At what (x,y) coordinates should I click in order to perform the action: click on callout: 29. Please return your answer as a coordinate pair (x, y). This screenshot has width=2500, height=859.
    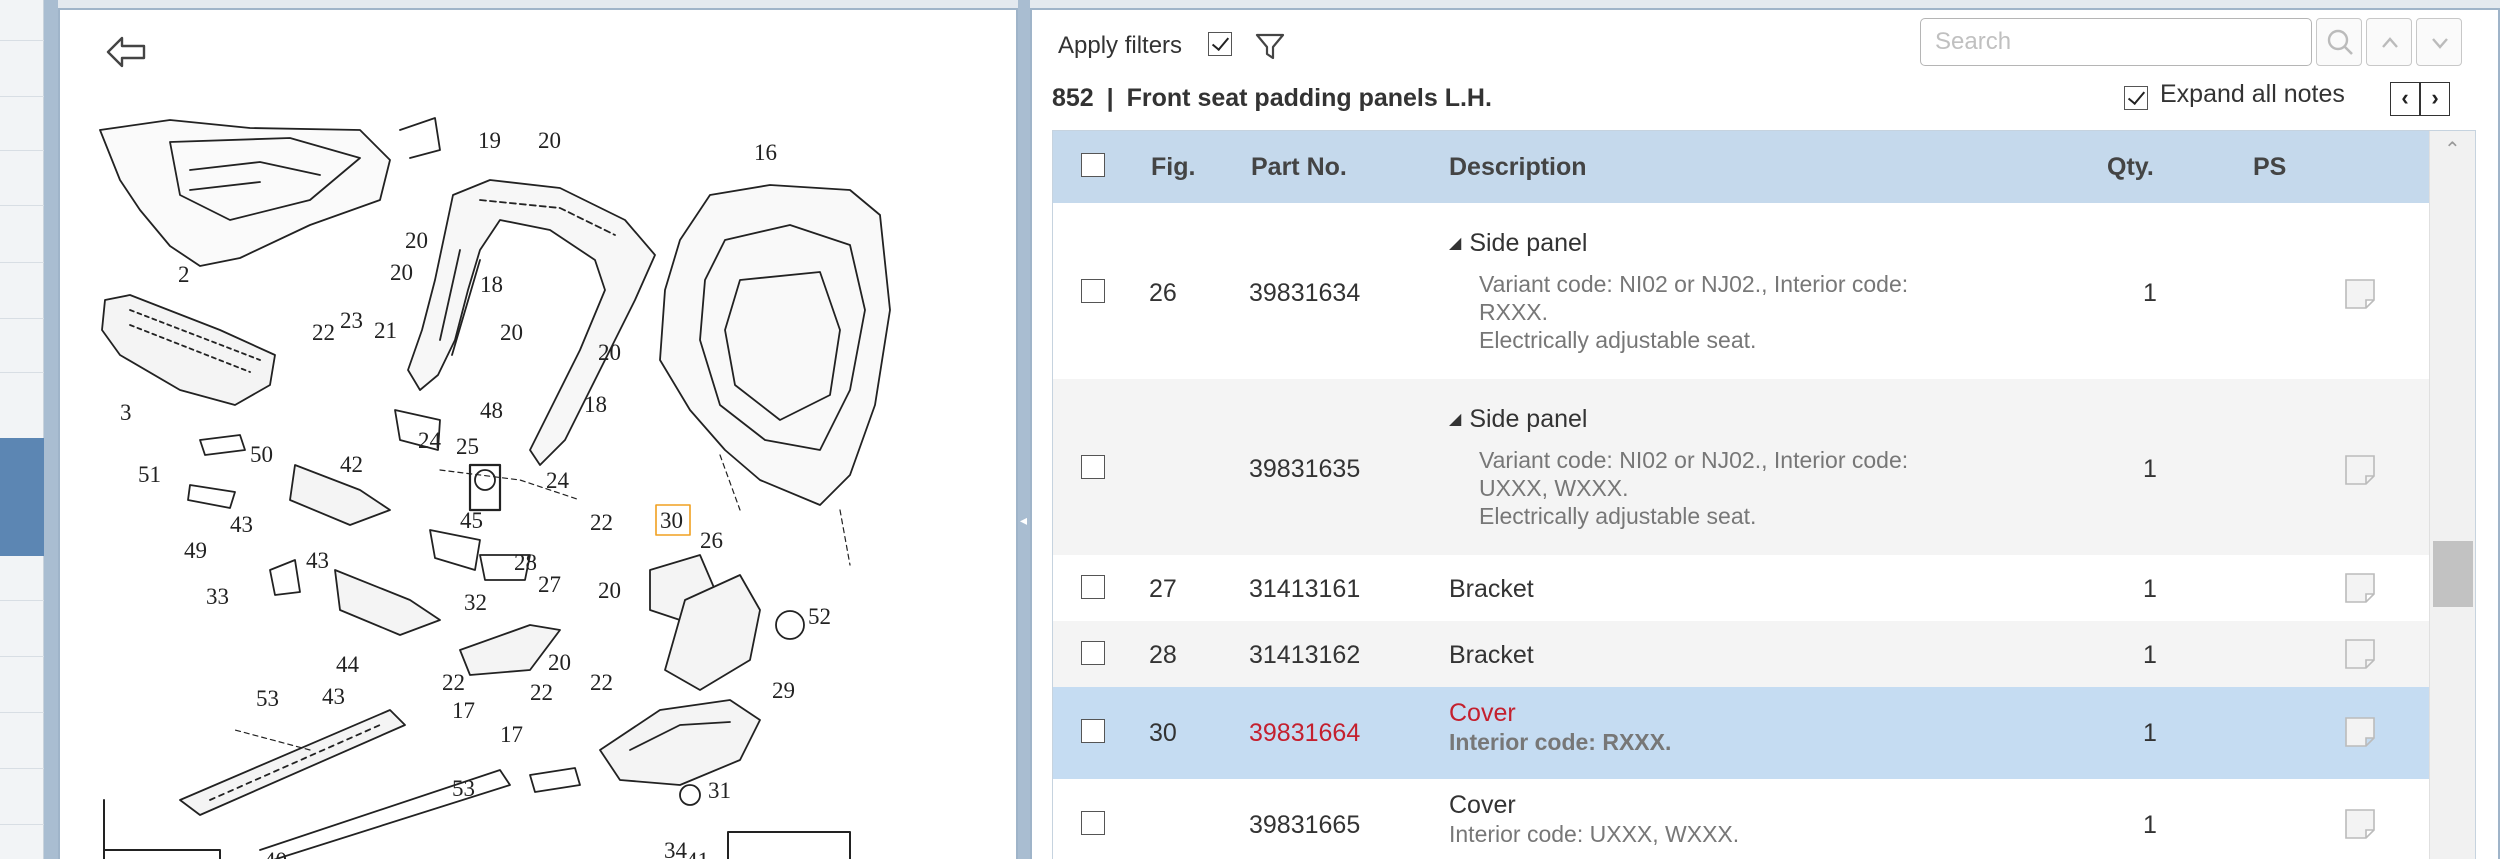
    Looking at the image, I should click on (783, 690).